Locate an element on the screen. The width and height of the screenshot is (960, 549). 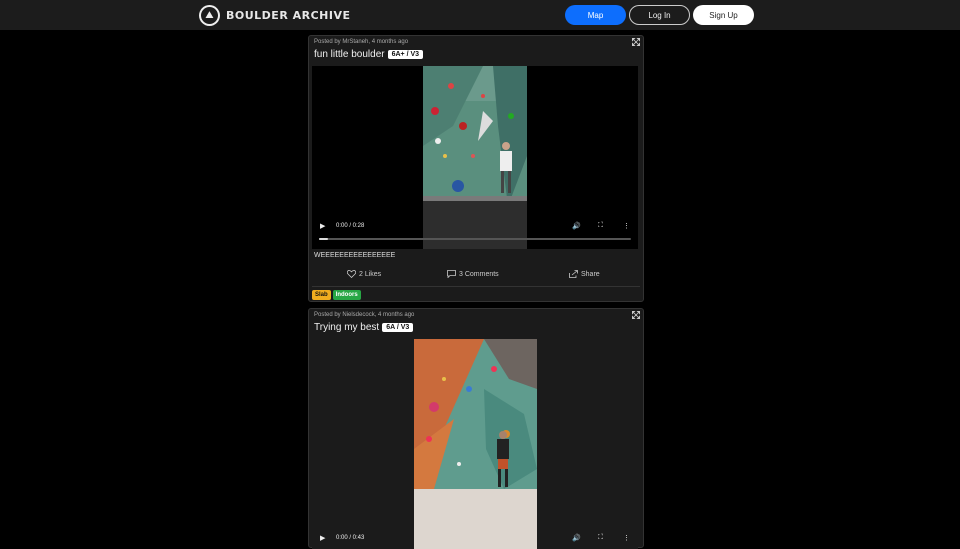
video-controls: ▶ 0:00 / 0:43 🔊 ⛶ ⋮ is located at coordinates (475, 538).